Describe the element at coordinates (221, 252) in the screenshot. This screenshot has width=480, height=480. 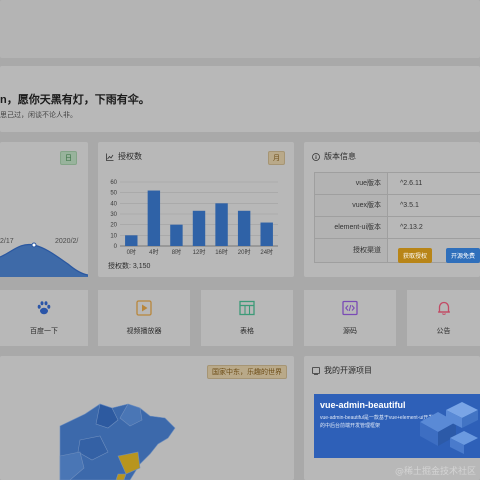
I see `x-tick-label: 16时` at that location.